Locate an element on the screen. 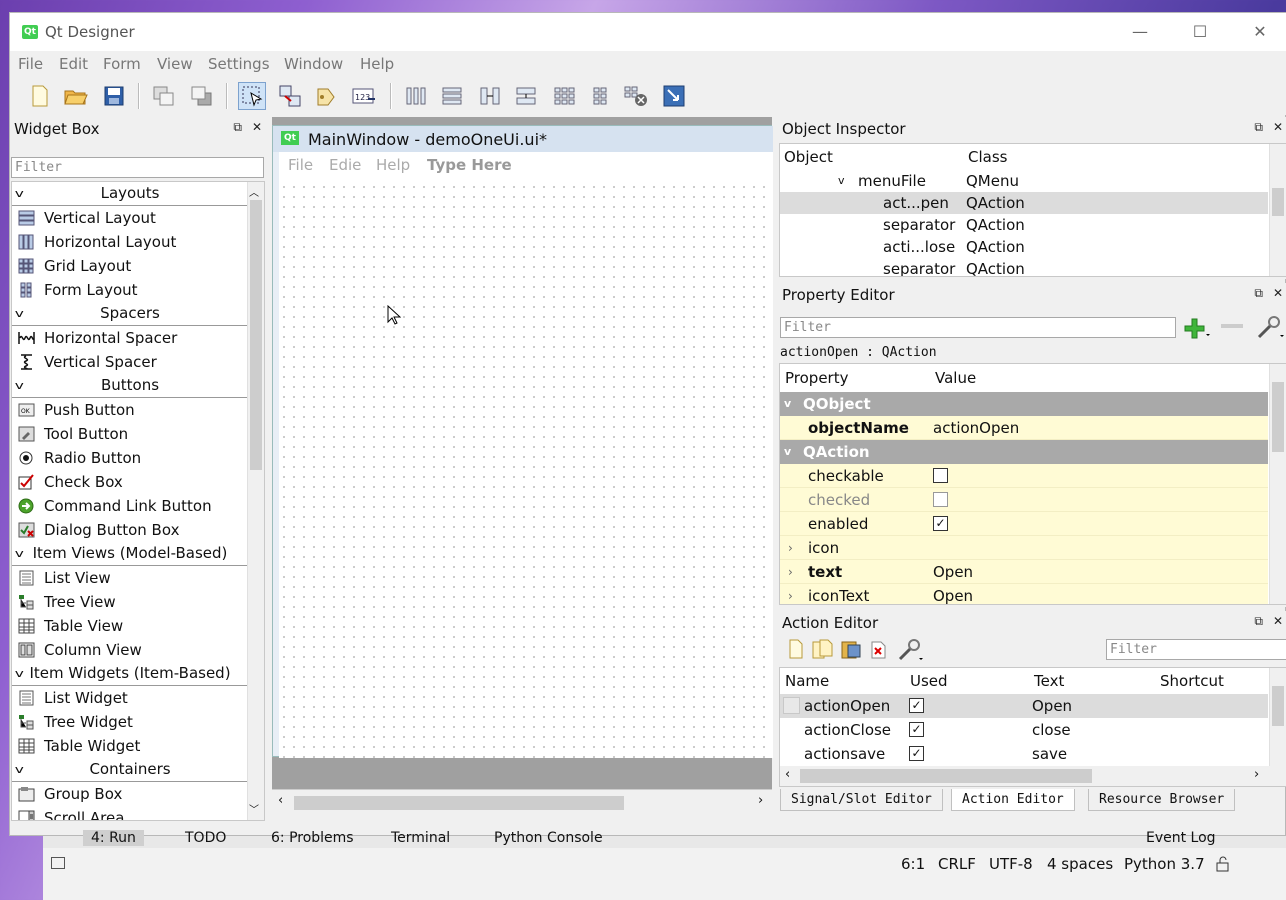 The width and height of the screenshot is (1286, 900). tab-signal-slot-editor: Signal/Slot Editor is located at coordinates (861, 800).